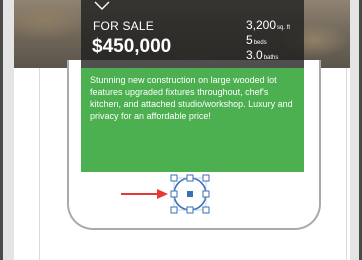 The image size is (362, 260). What do you see at coordinates (174, 210) in the screenshot?
I see `resize-handle-bottom-left` at bounding box center [174, 210].